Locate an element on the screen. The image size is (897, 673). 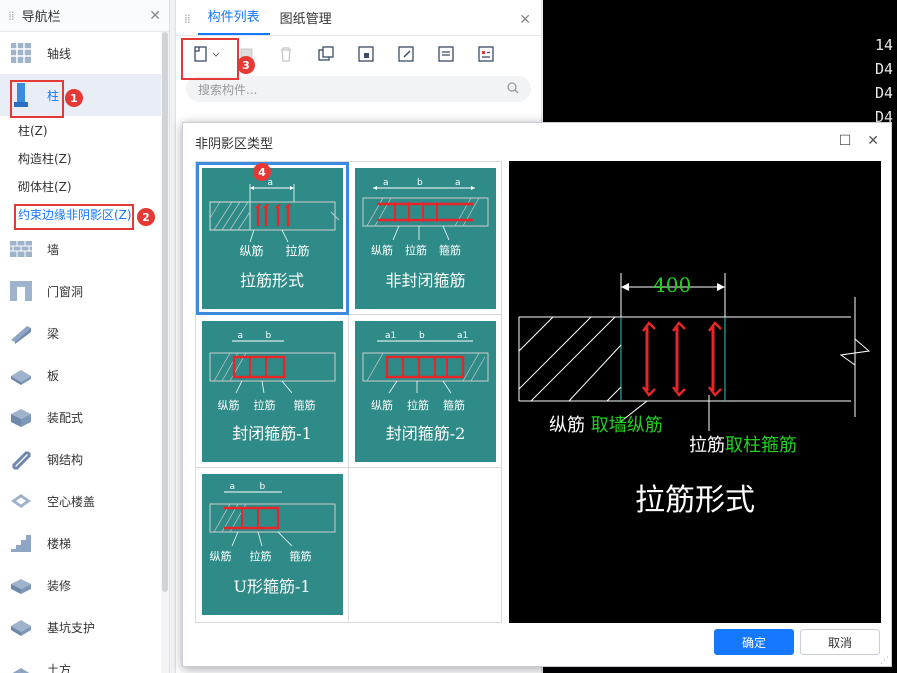
panel-tabs: ⁞⁞ 构件列表 图纸管理 ✕ is located at coordinates (358, 18).